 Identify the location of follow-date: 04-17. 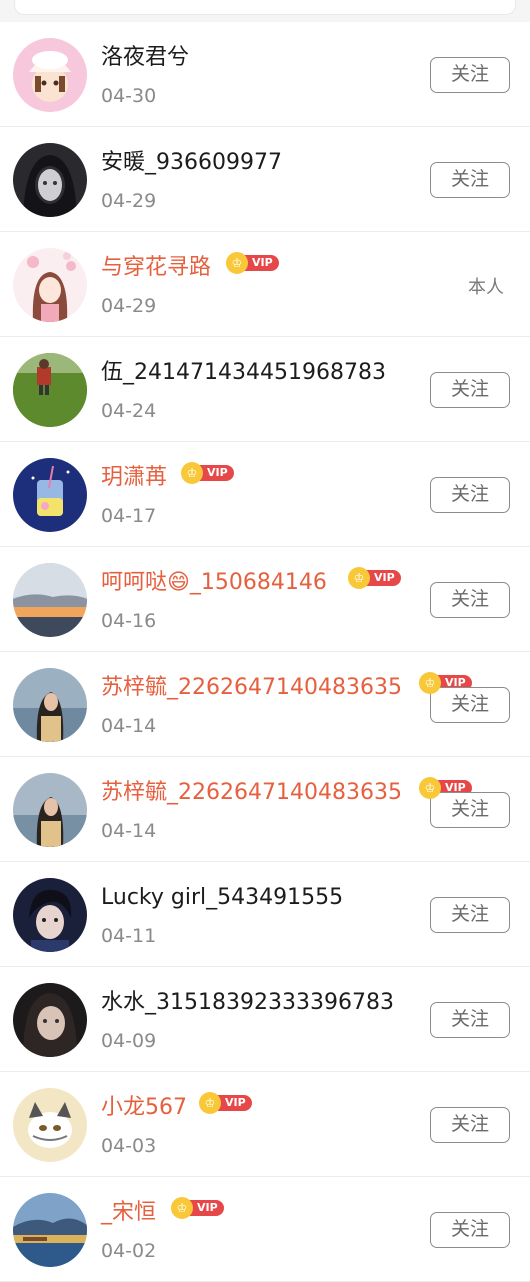
(129, 516).